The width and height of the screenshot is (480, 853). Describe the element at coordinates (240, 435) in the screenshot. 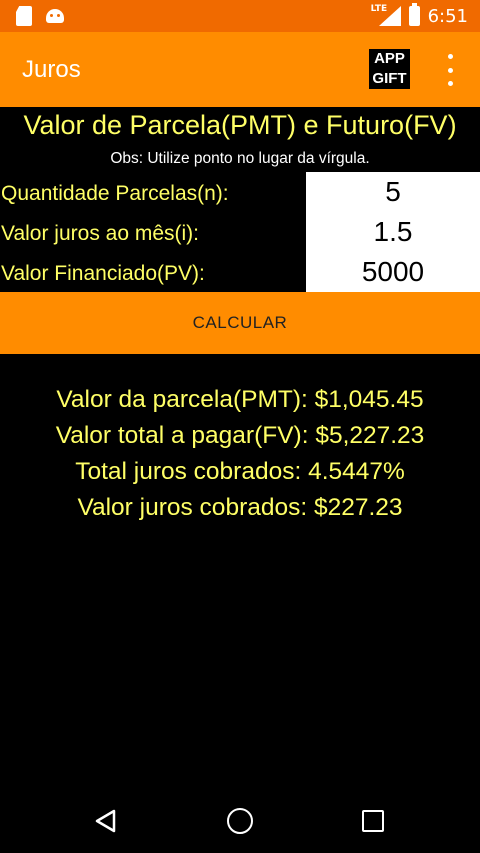

I see `result-fv: Valor total a pagar(FV): $5,227.23` at that location.